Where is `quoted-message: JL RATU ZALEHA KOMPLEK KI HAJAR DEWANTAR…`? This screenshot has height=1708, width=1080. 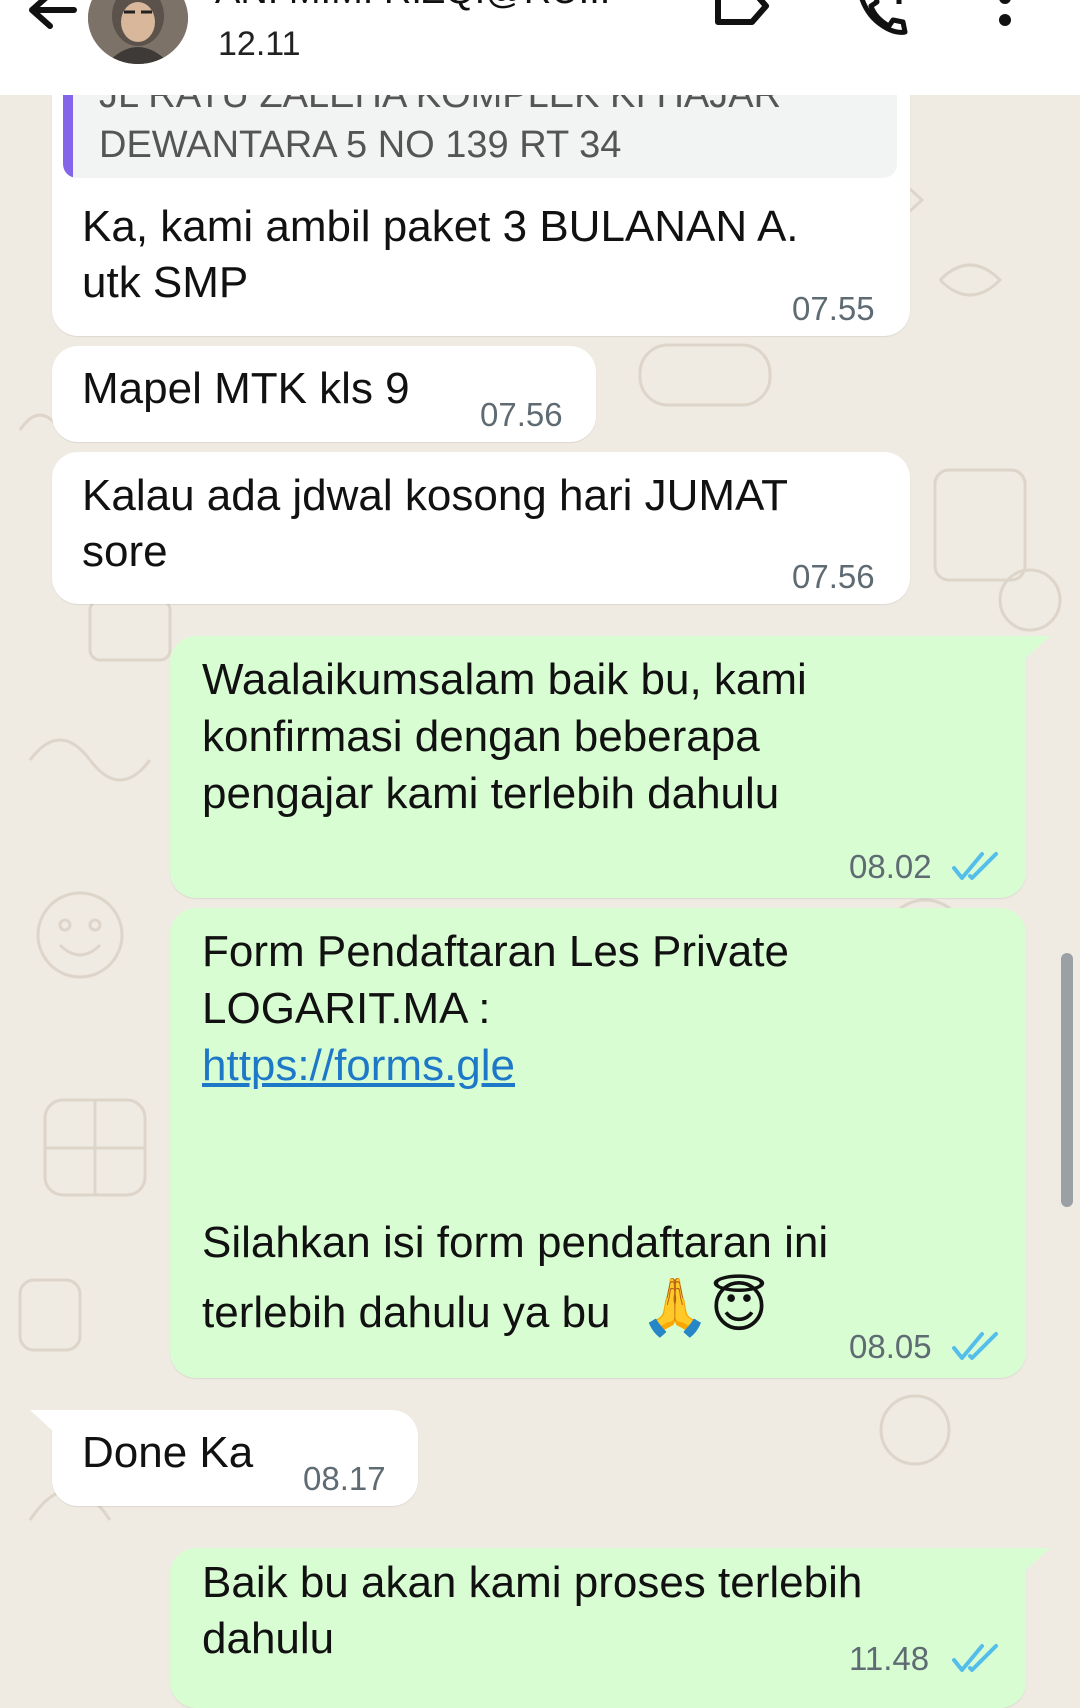 quoted-message: JL RATU ZALEHA KOMPLEK KI HAJAR DEWANTAR… is located at coordinates (480, 135).